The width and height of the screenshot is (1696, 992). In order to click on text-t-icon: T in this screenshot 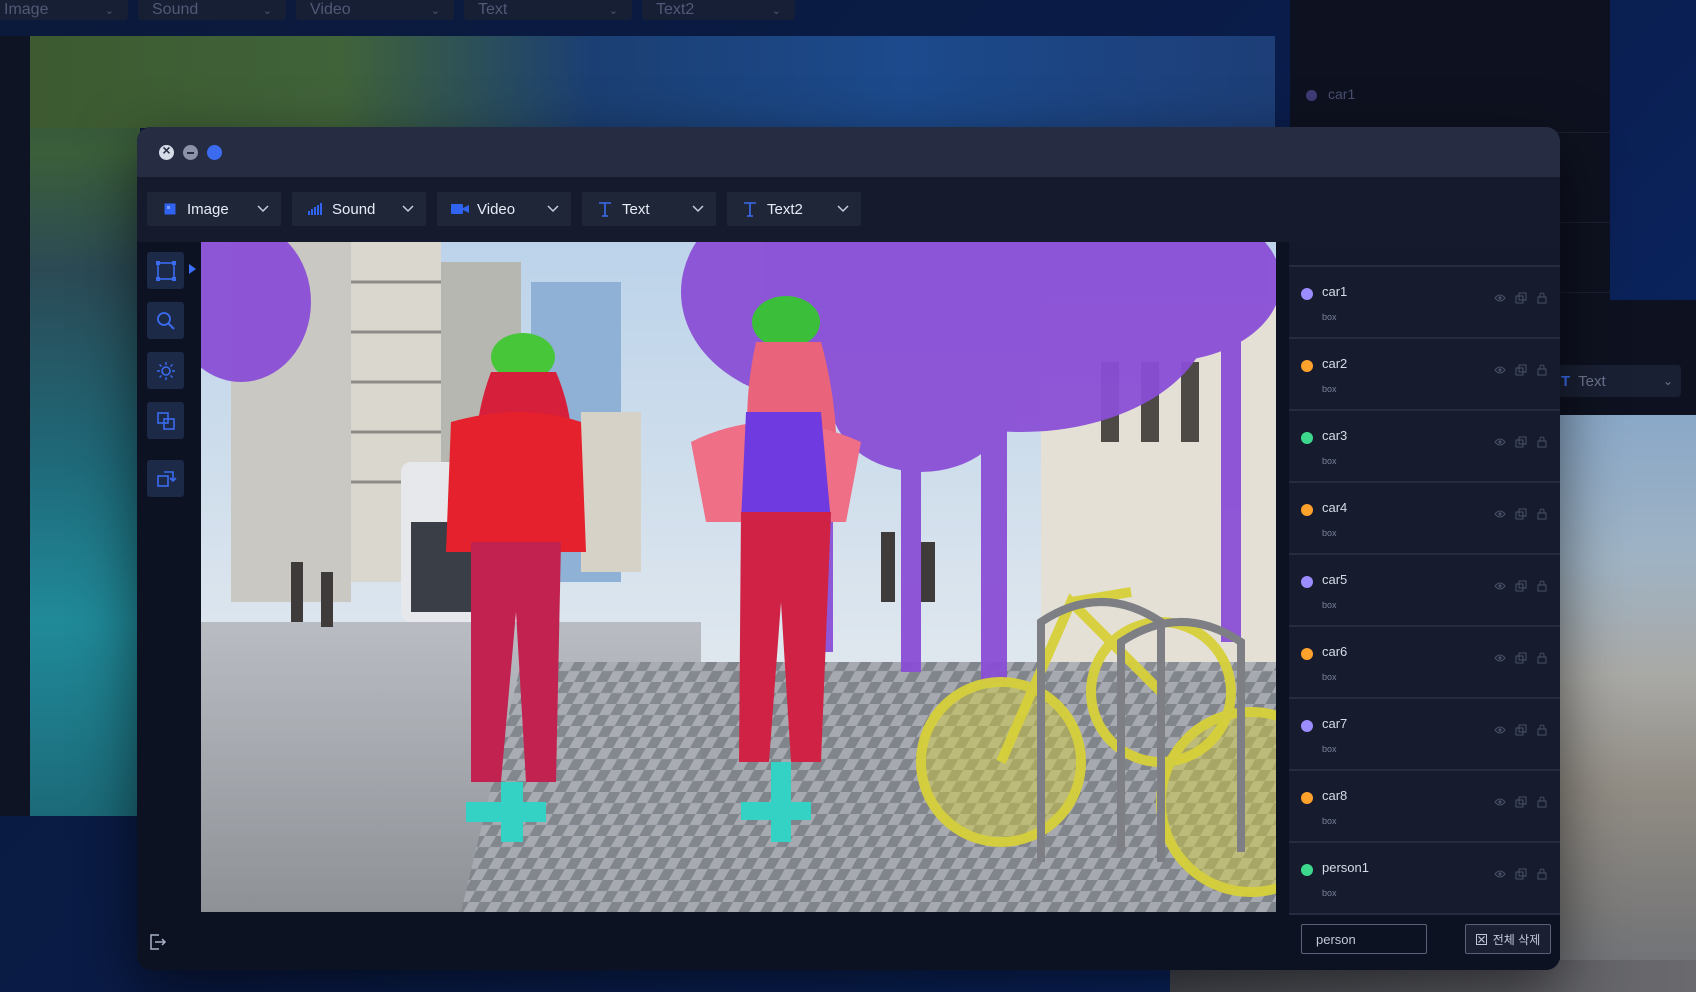, I will do `click(1566, 381)`.